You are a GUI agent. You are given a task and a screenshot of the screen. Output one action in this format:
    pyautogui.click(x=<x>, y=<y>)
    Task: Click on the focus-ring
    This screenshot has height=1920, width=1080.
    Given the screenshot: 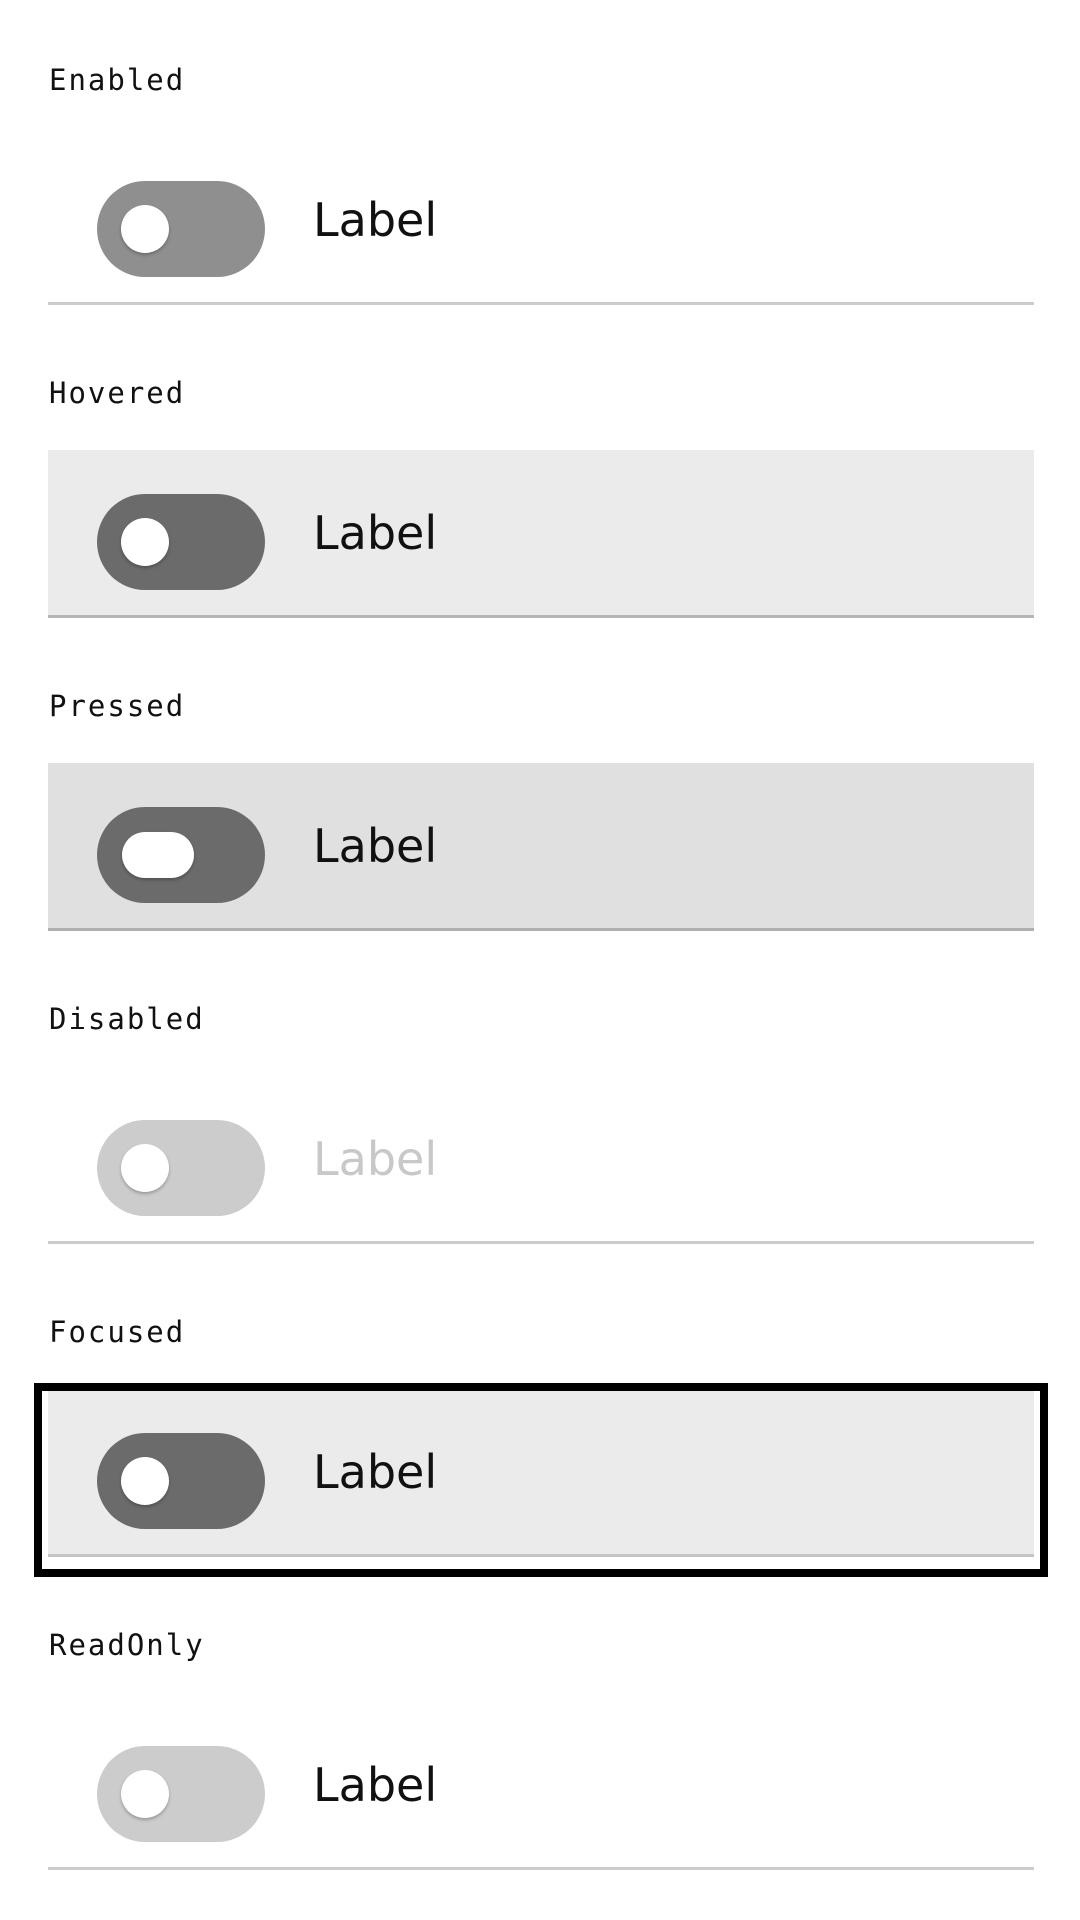 What is the action you would take?
    pyautogui.click(x=541, y=1480)
    